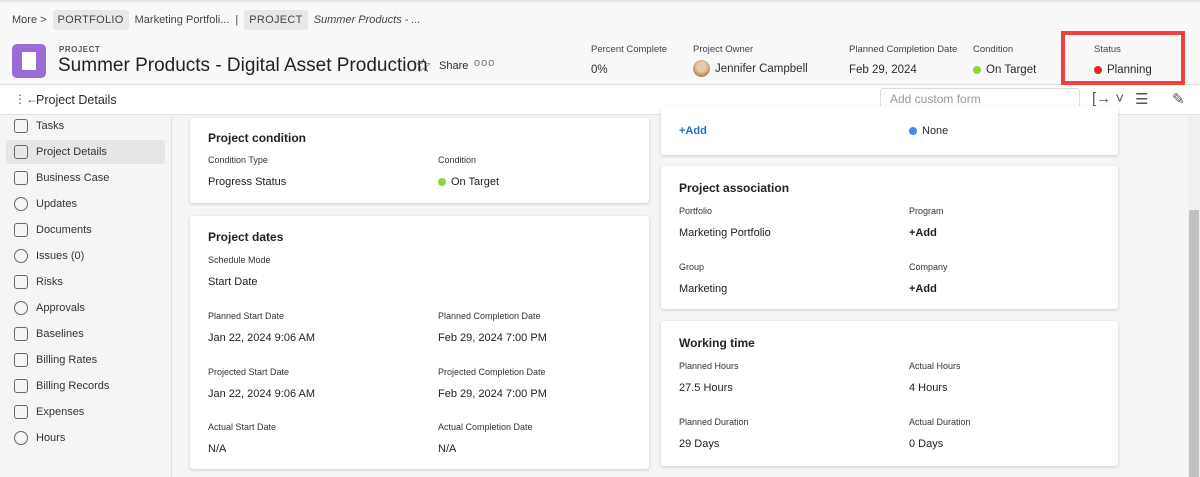 This screenshot has height=477, width=1200. Describe the element at coordinates (723, 49) in the screenshot. I see `owner-label: Project Owner` at that location.